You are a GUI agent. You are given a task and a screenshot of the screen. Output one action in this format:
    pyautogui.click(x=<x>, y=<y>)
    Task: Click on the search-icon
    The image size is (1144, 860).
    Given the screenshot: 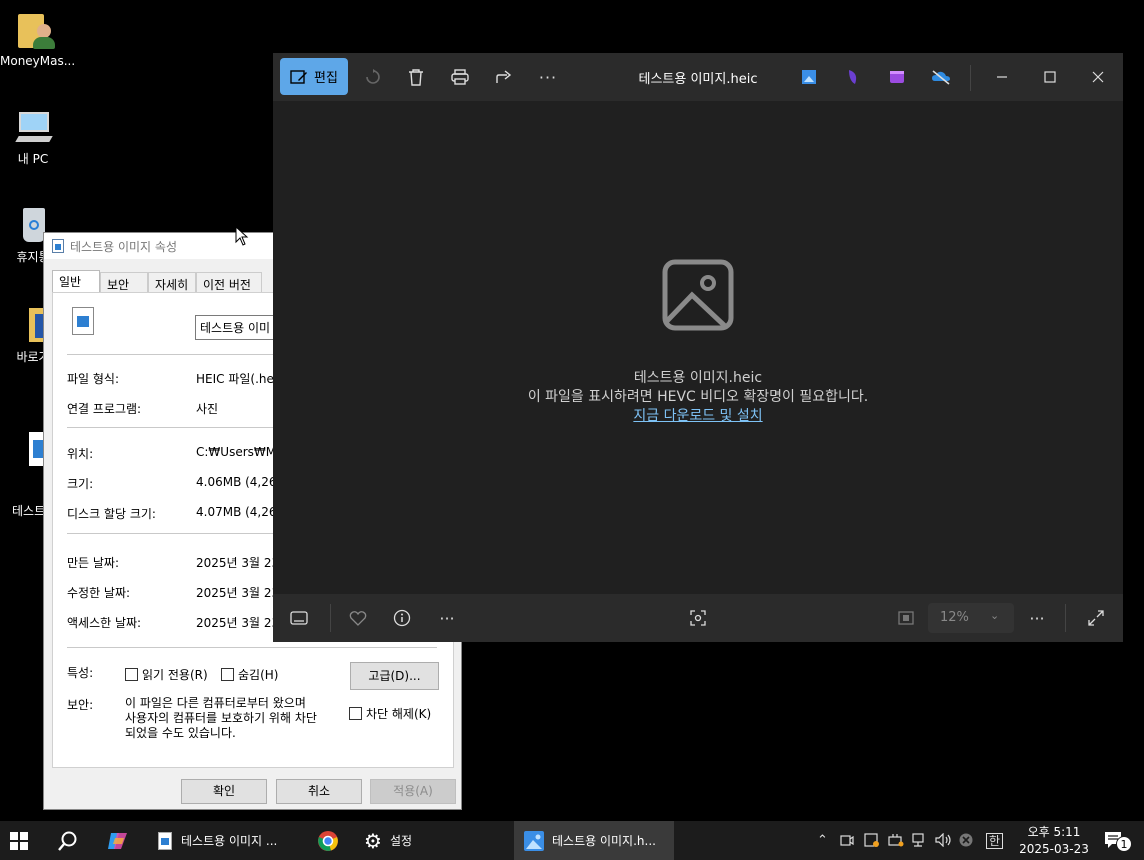 What is the action you would take?
    pyautogui.click(x=67, y=841)
    